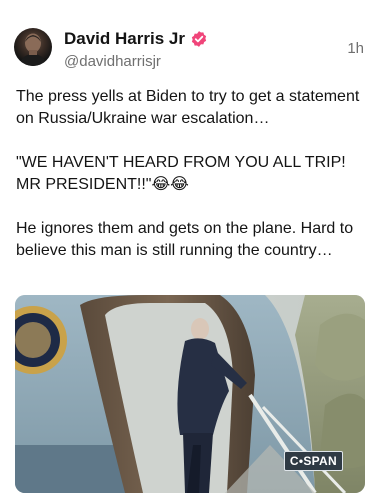 The height and width of the screenshot is (500, 380). I want to click on post-header: David Harris Jr @davidharrisjr 1h, so click(190, 49).